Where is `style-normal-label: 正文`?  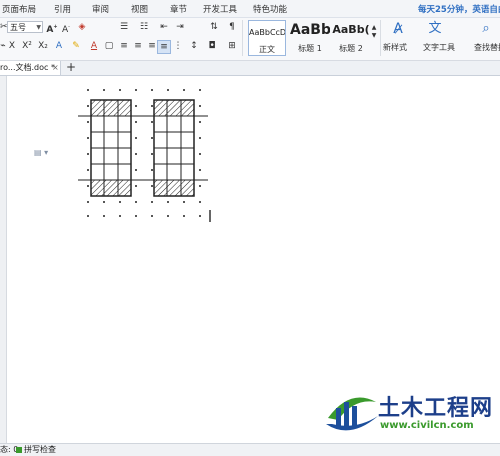 style-normal-label: 正文 is located at coordinates (267, 49).